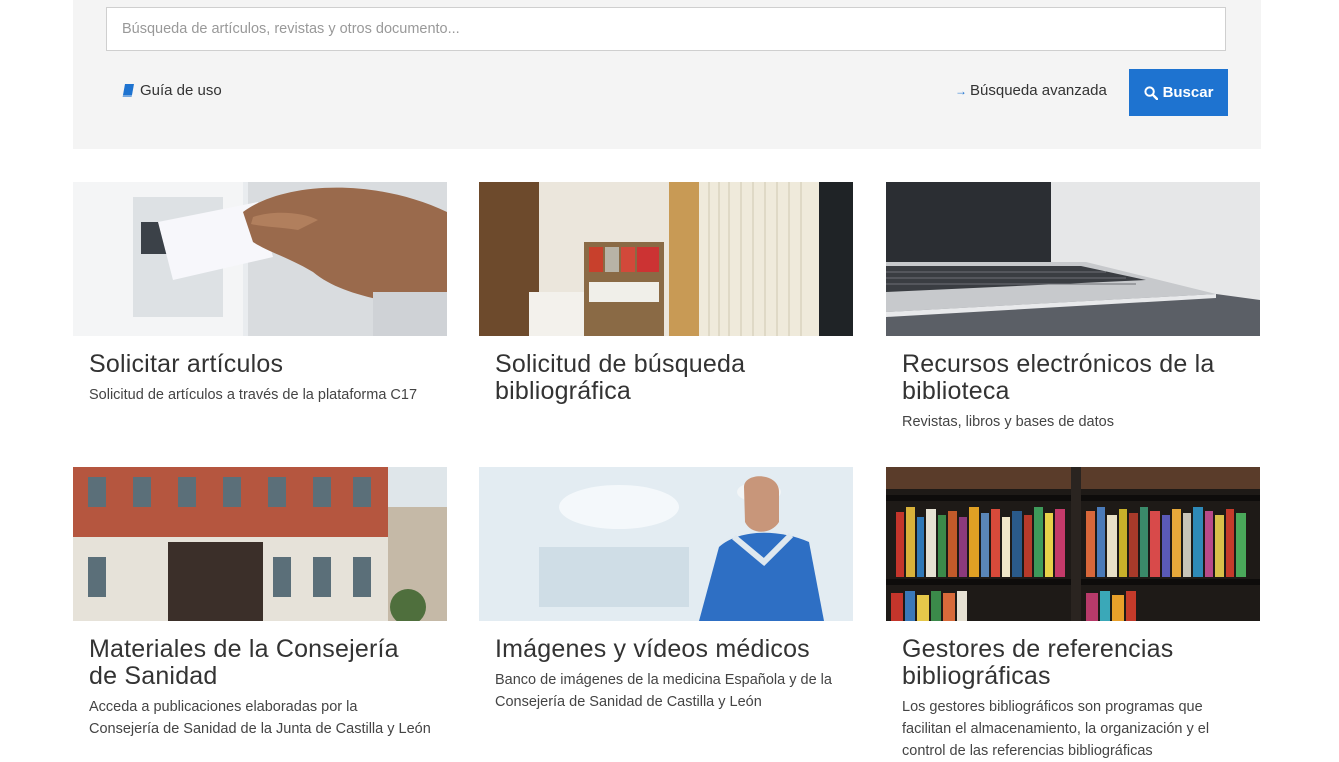  What do you see at coordinates (128, 90) in the screenshot?
I see `book-icon` at bounding box center [128, 90].